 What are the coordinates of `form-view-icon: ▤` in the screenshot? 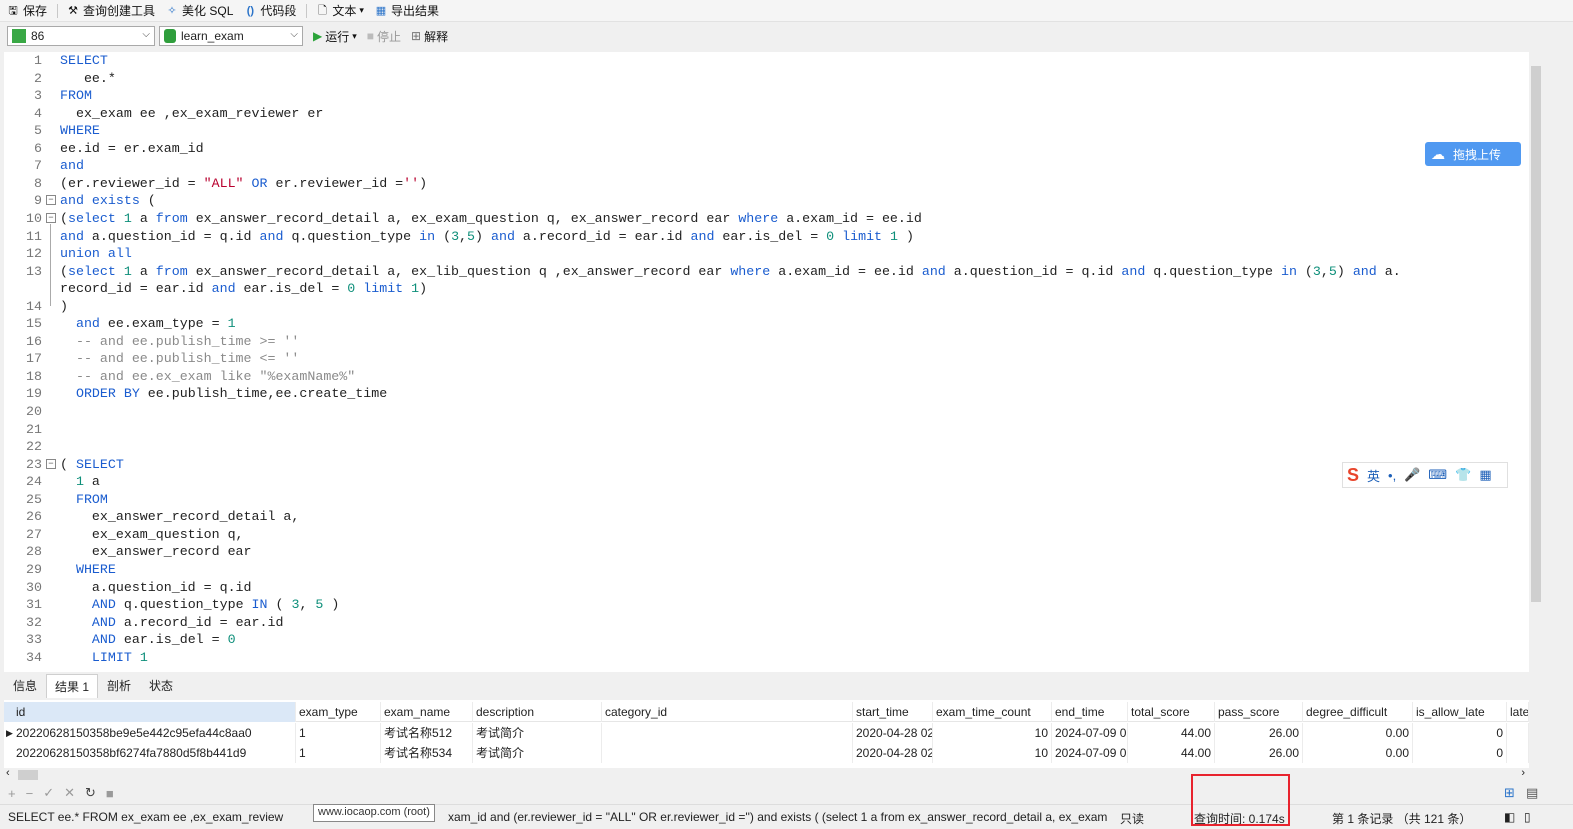 It's located at (1532, 793).